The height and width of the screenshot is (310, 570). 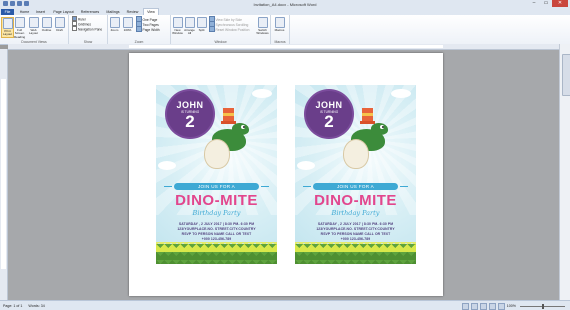 I want to click on tab-references: References, so click(x=90, y=12).